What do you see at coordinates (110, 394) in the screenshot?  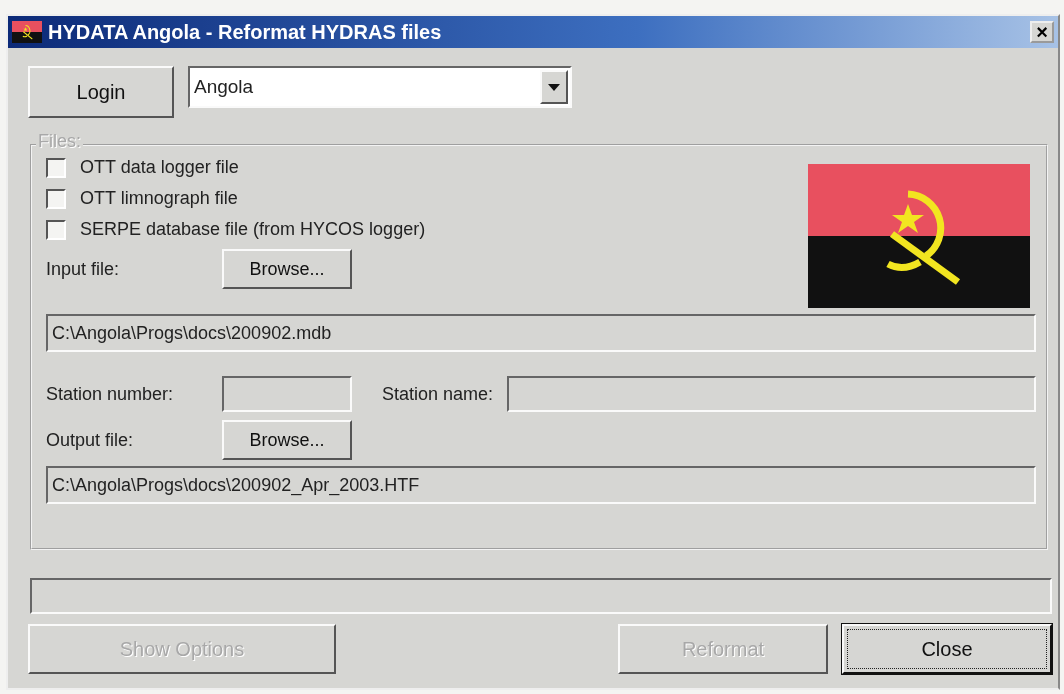 I see `field-label: Station number:` at bounding box center [110, 394].